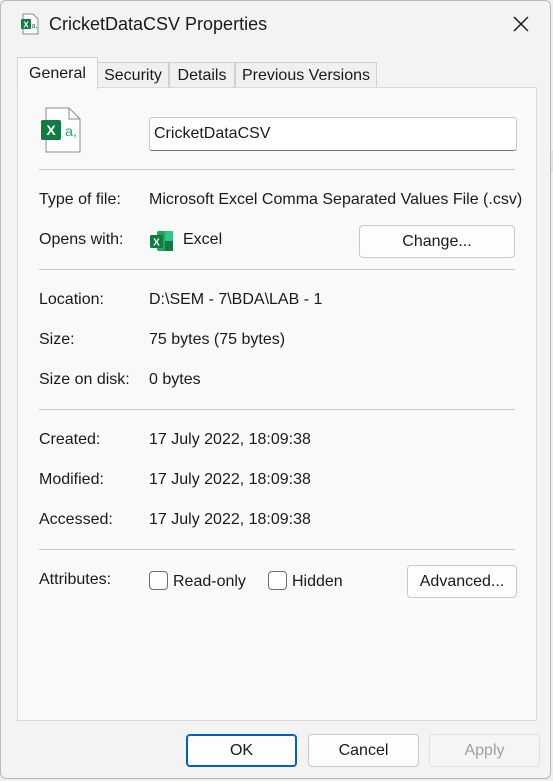  Describe the element at coordinates (209, 581) in the screenshot. I see `read-only-label: Read-only` at that location.